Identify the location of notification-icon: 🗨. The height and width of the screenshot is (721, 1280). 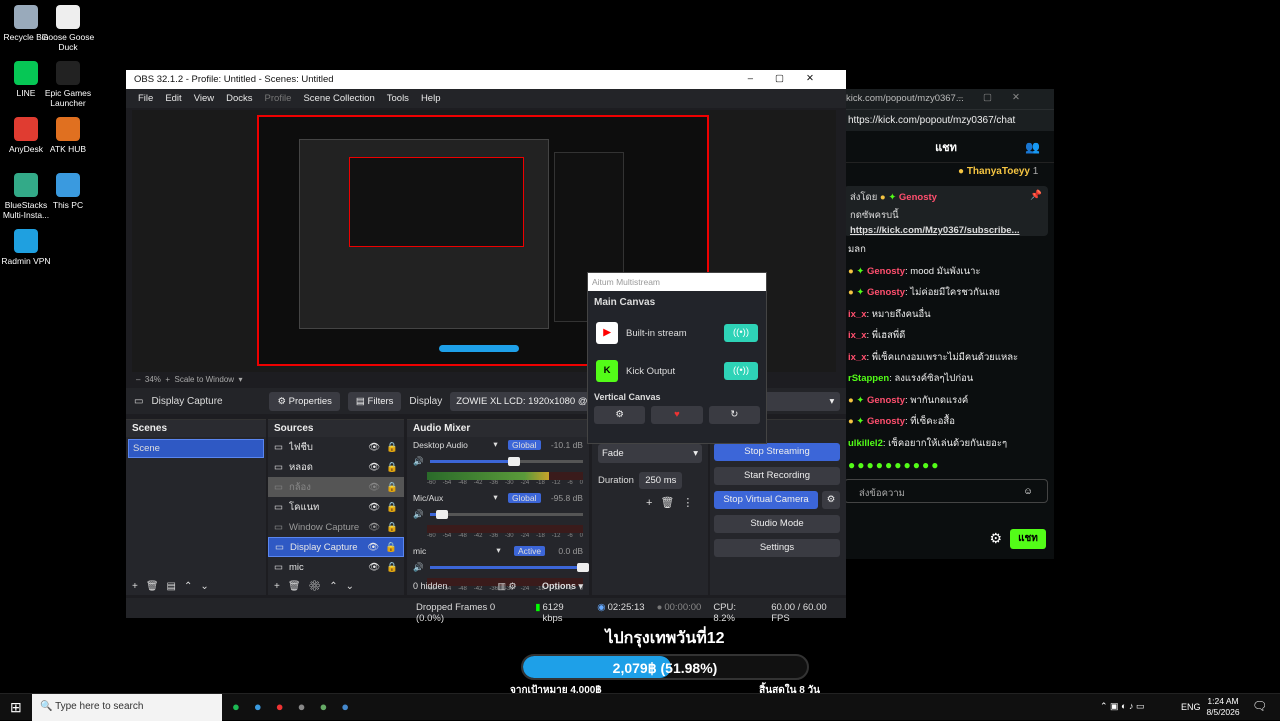
(1259, 706).